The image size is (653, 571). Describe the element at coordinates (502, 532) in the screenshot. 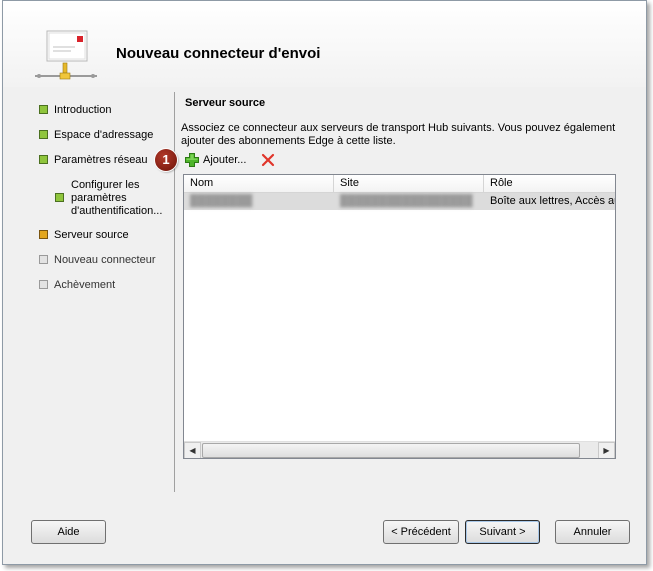

I see `next-button: Suivant >` at that location.